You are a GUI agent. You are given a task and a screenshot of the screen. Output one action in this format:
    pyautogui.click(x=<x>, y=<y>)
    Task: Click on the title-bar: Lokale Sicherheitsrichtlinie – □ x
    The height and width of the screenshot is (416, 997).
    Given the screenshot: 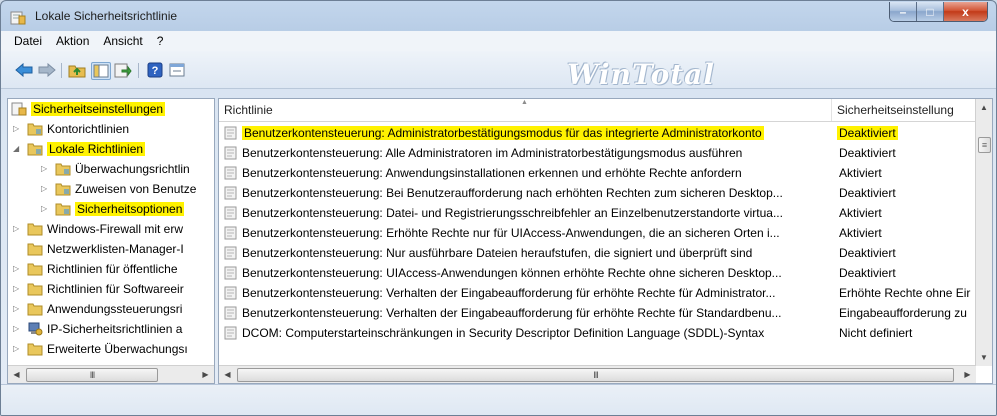 What is the action you would take?
    pyautogui.click(x=498, y=16)
    